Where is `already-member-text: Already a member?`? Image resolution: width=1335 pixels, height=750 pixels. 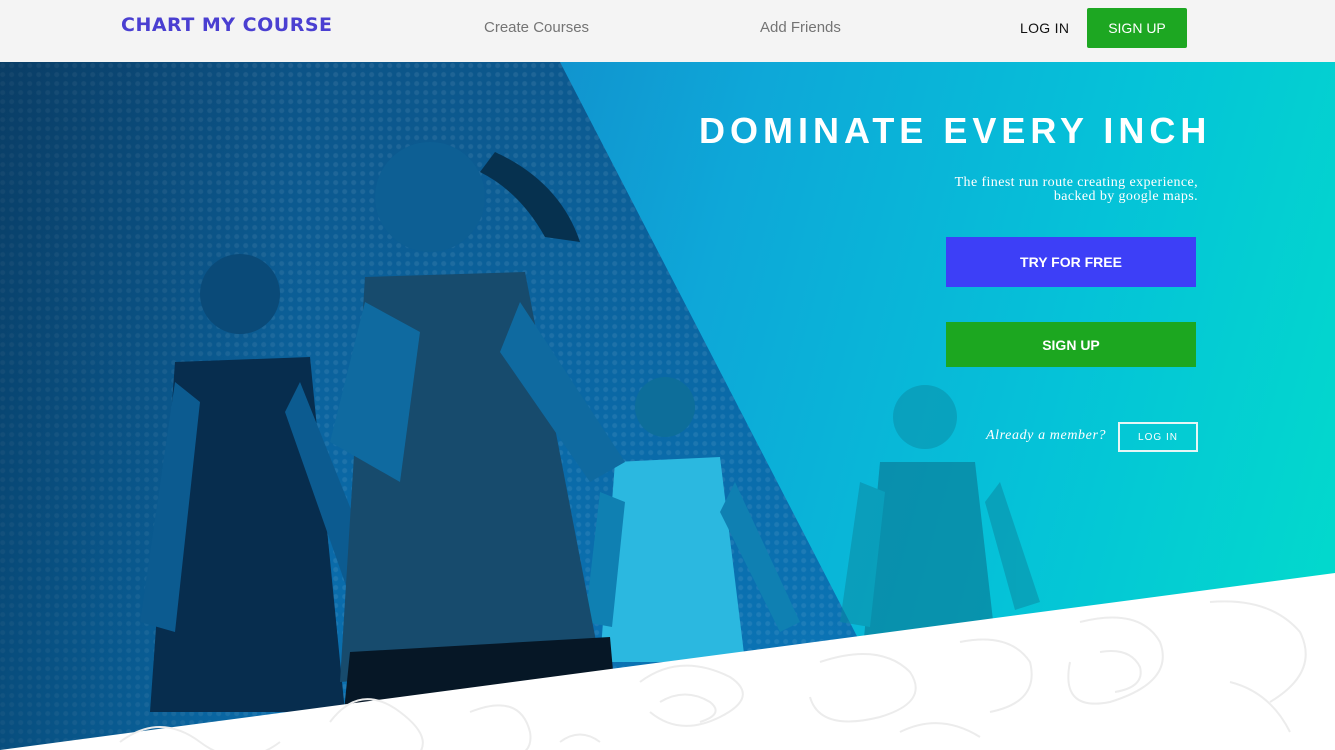
already-member-text: Already a member? is located at coordinates (1046, 435).